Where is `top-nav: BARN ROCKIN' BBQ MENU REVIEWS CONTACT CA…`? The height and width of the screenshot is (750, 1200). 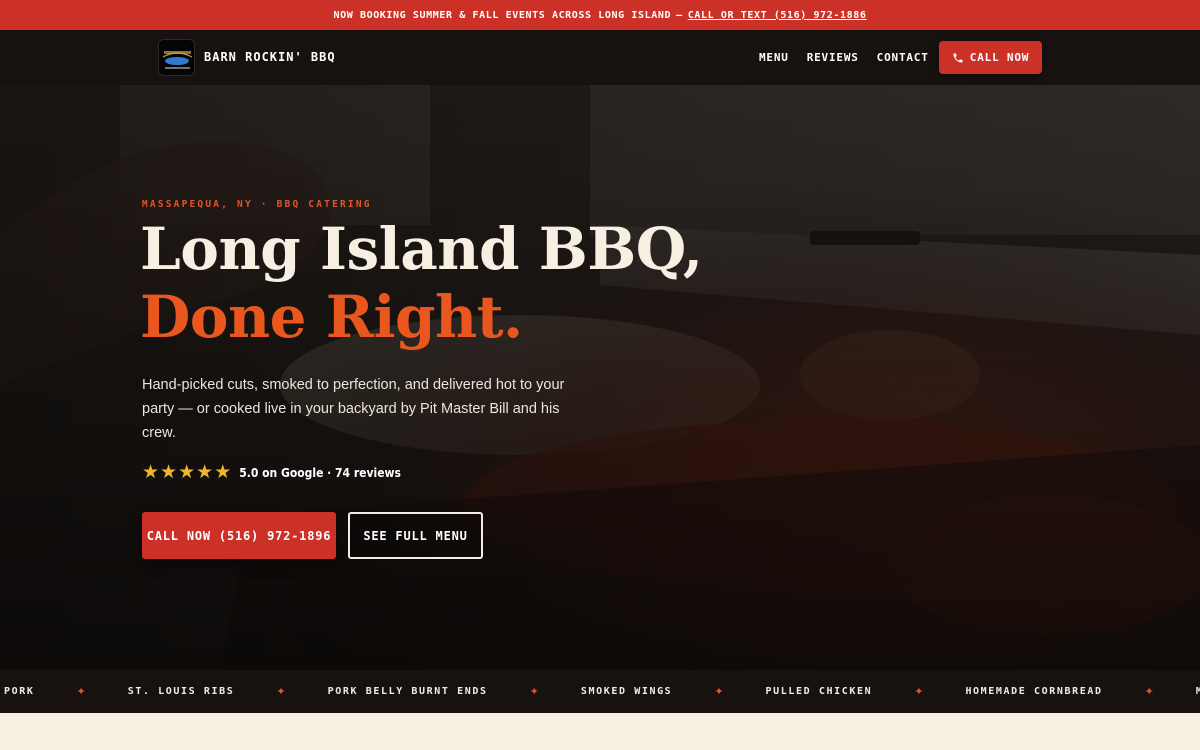
top-nav: BARN ROCKIN' BBQ MENU REVIEWS CONTACT CA… is located at coordinates (600, 57).